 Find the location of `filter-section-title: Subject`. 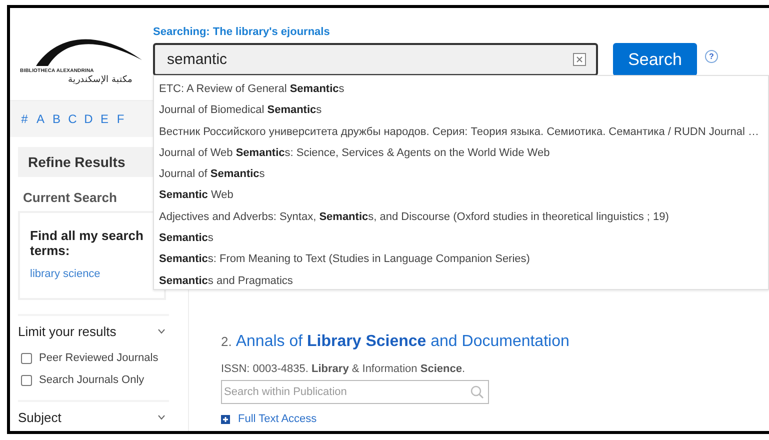

filter-section-title: Subject is located at coordinates (40, 417).